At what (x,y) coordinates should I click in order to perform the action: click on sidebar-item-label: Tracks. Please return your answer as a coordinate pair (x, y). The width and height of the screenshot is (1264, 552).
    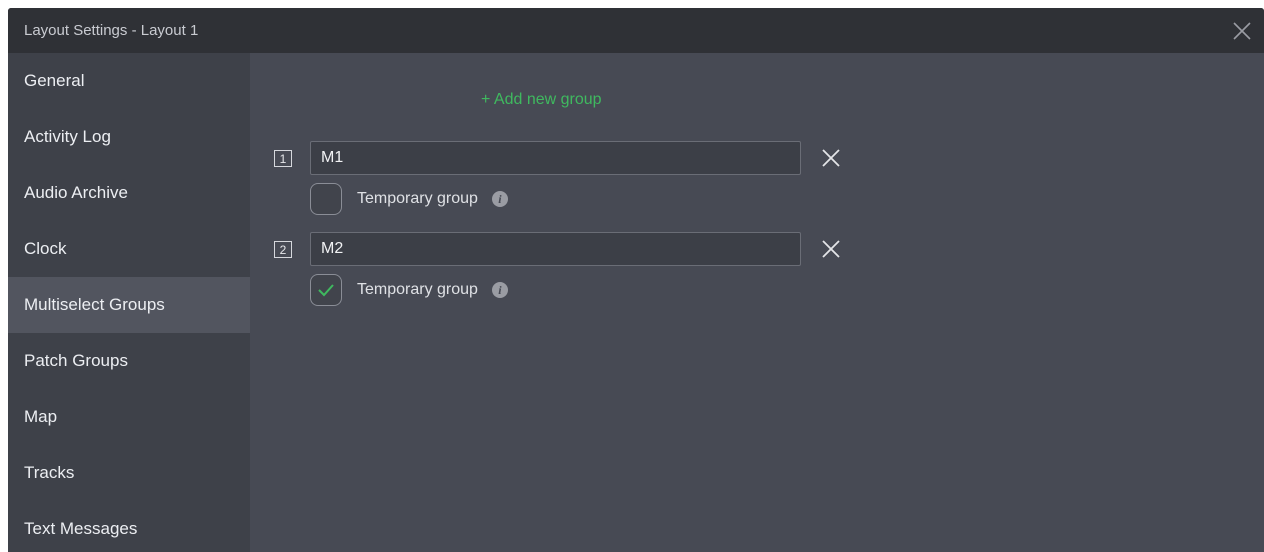
    Looking at the image, I should click on (49, 472).